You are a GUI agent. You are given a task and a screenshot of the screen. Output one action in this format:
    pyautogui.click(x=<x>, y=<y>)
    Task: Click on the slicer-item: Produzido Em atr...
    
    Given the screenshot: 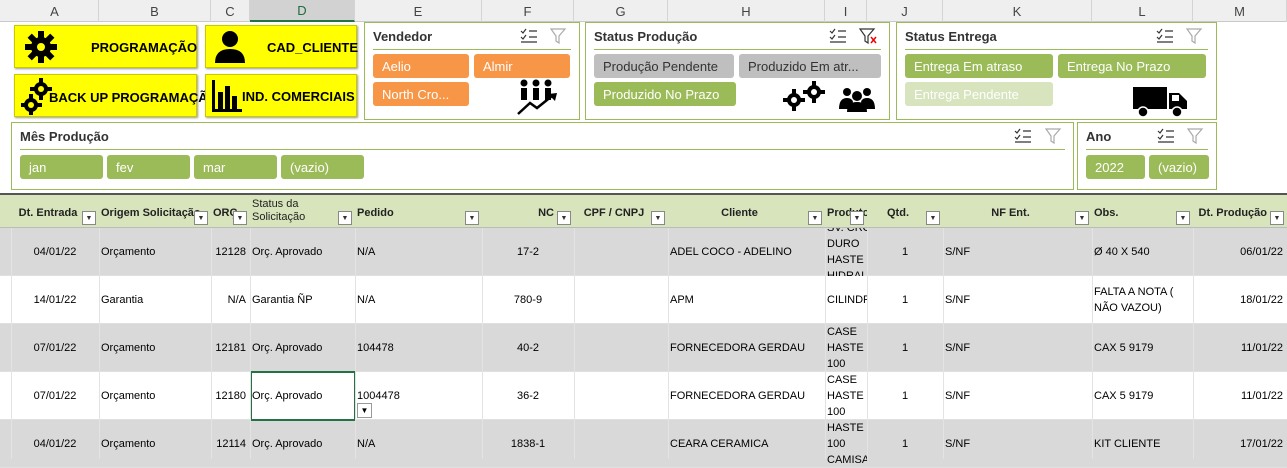 What is the action you would take?
    pyautogui.click(x=810, y=66)
    